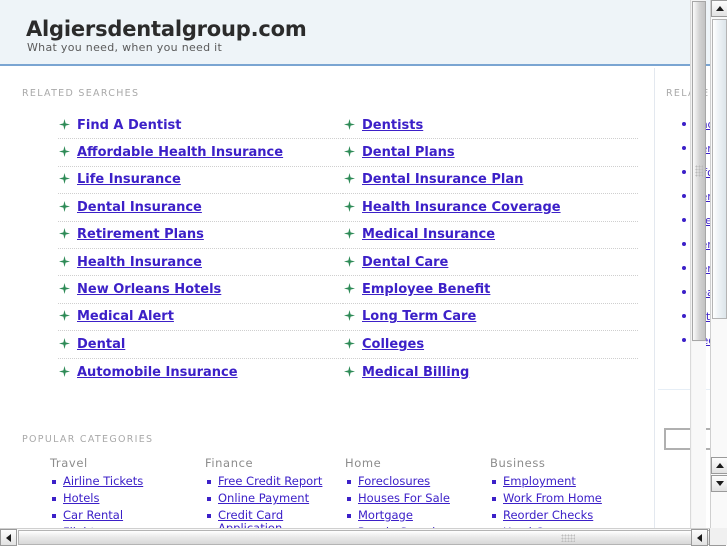 The image size is (727, 546). I want to click on scroll-down-button, so click(719, 483).